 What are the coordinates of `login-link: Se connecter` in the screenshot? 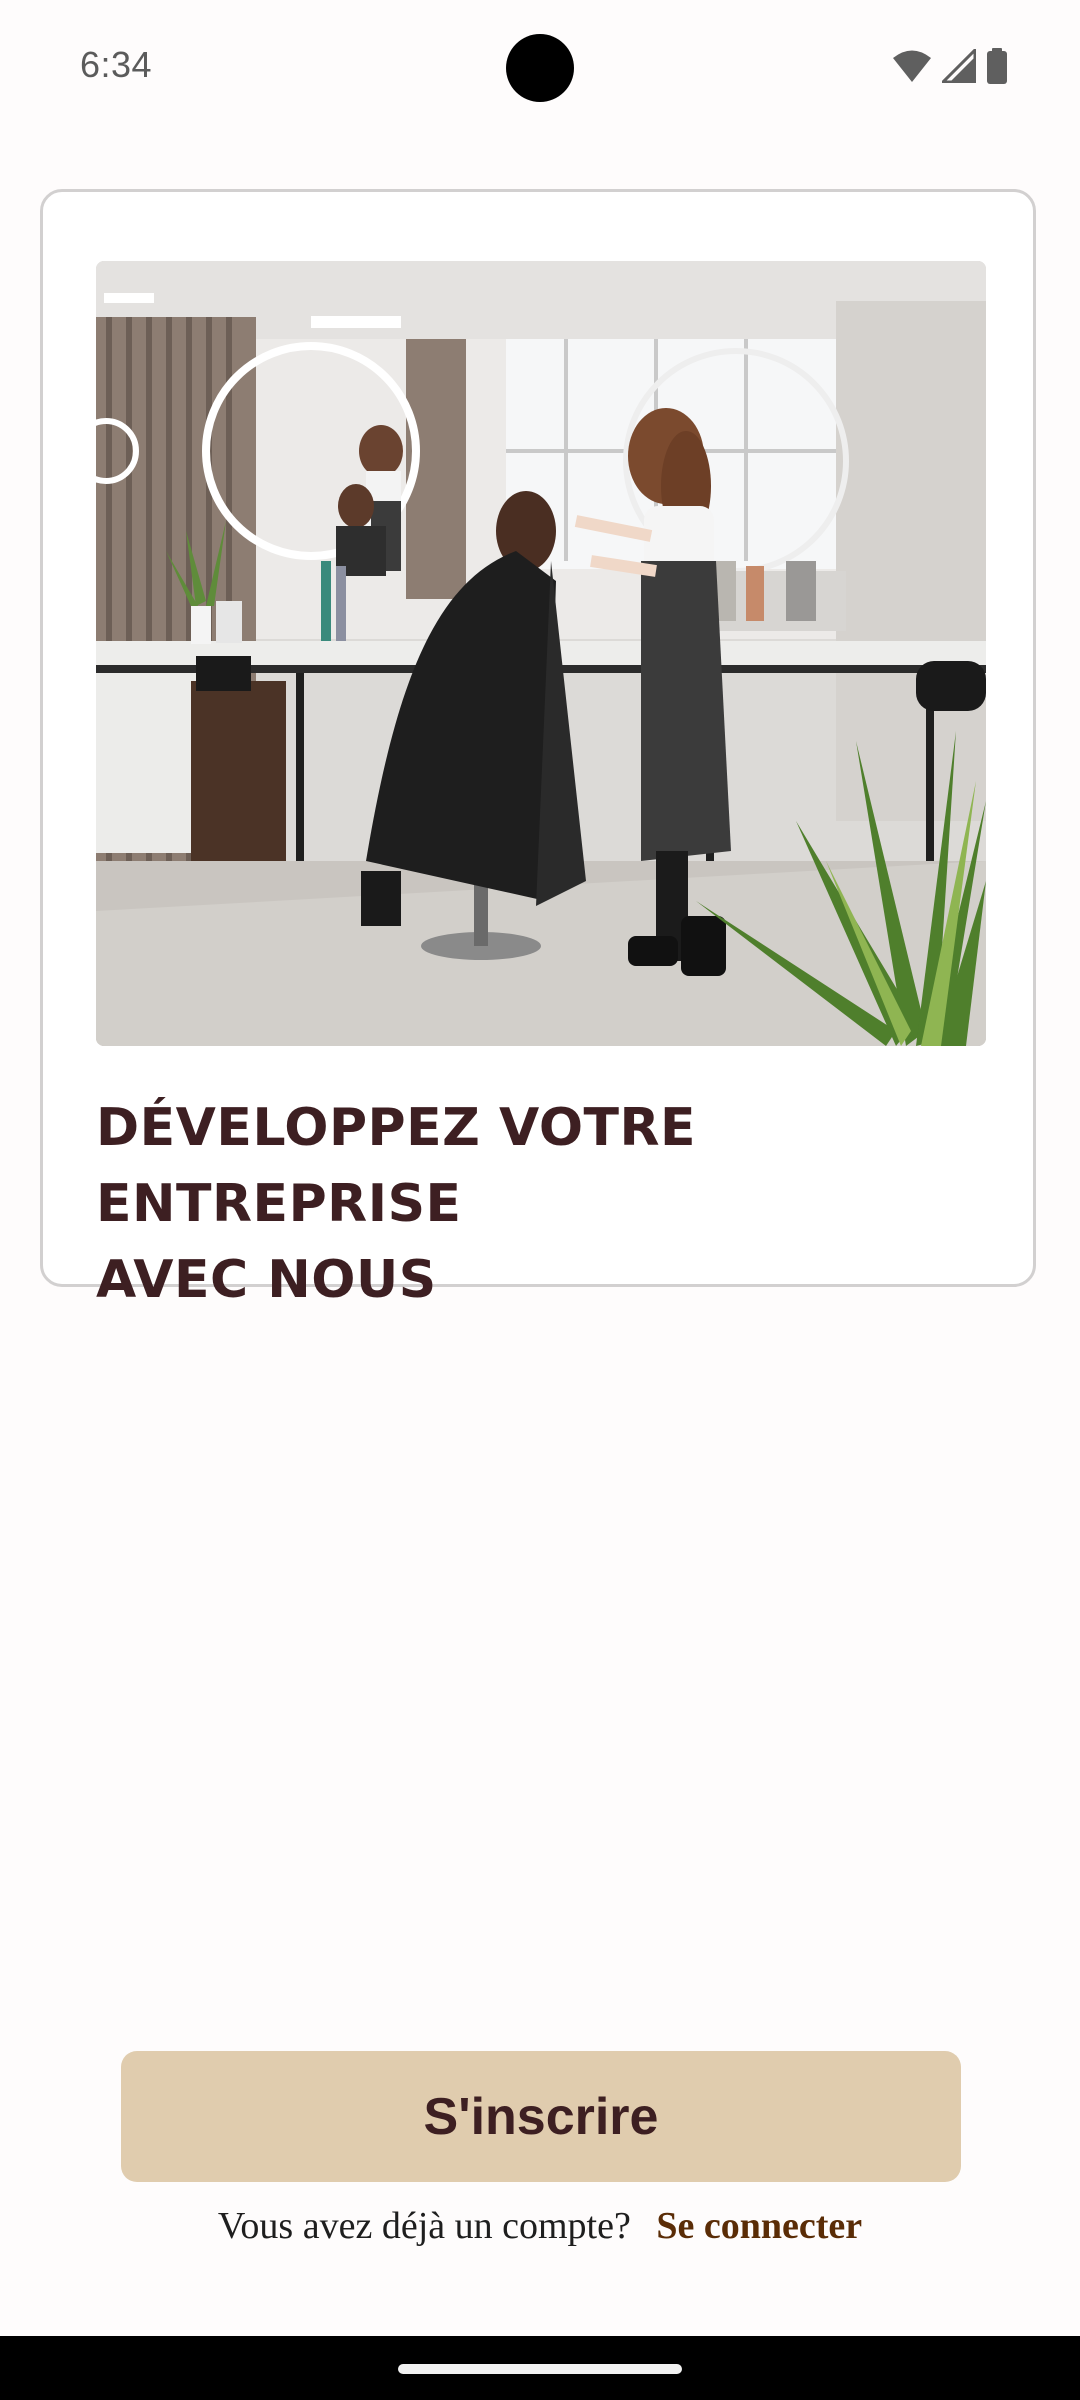 It's located at (759, 2226).